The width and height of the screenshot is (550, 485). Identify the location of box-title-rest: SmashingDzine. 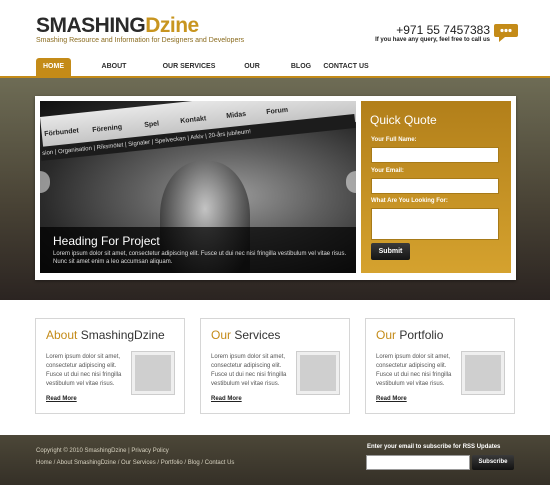
(121, 335).